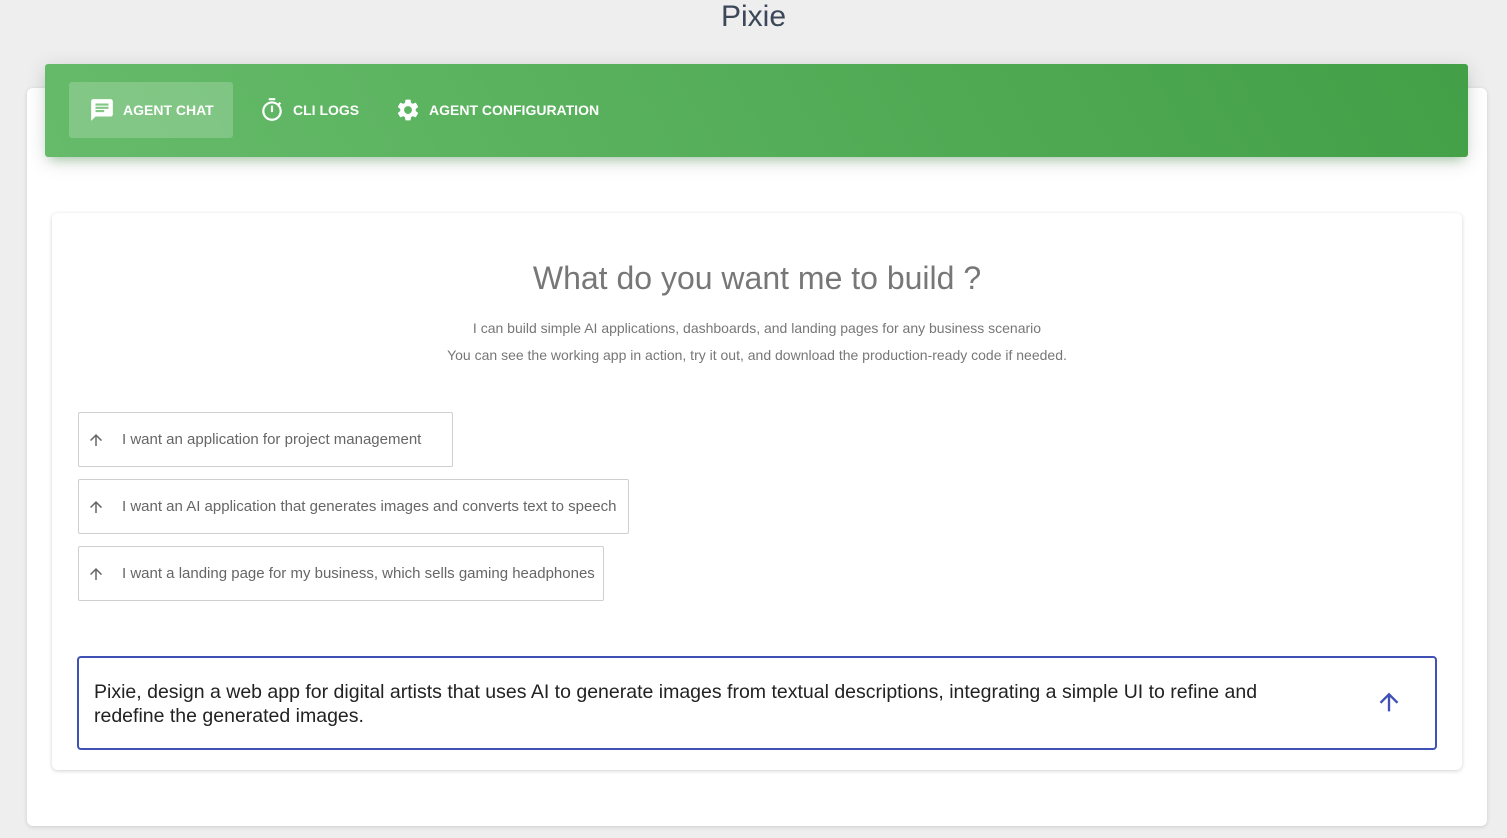  Describe the element at coordinates (757, 278) in the screenshot. I see `page-headline: What do you want me to build ?` at that location.